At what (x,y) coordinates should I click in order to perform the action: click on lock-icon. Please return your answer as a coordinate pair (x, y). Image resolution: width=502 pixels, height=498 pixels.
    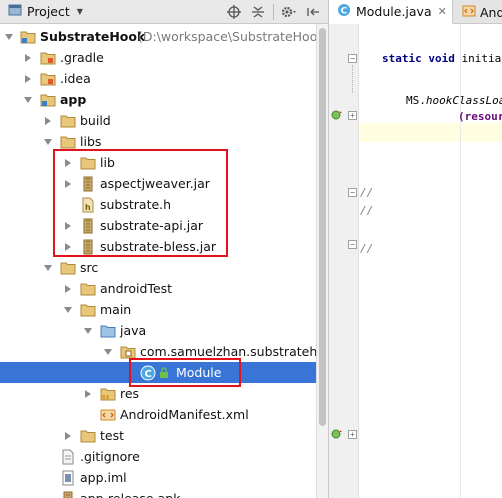
    Looking at the image, I should click on (164, 373).